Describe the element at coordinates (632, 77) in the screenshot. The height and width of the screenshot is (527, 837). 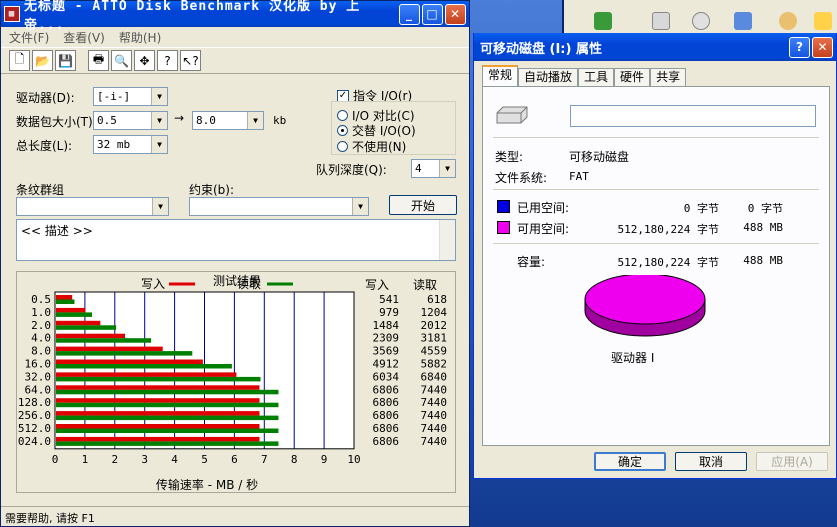
I see `tab-hardware: 硬件` at that location.